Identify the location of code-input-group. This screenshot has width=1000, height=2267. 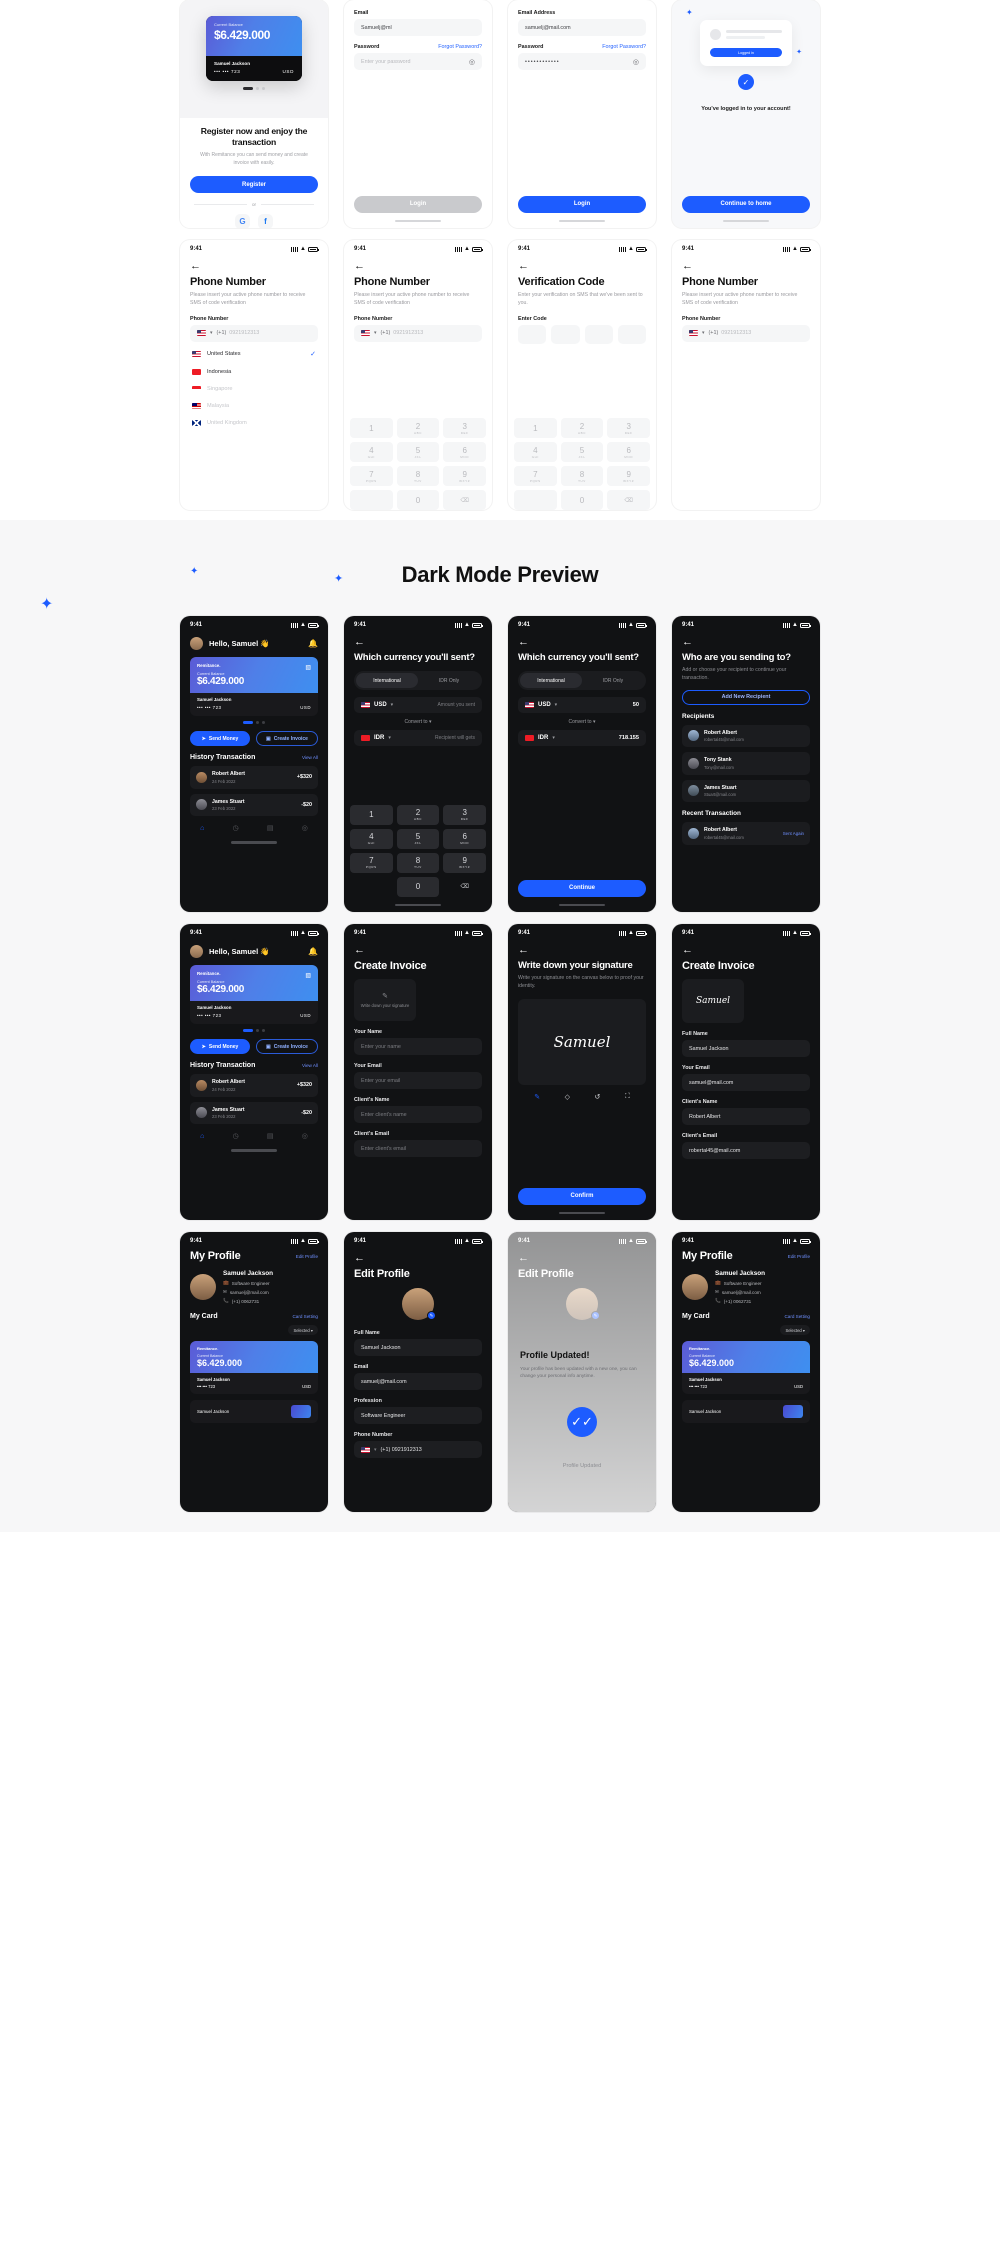
(582, 334).